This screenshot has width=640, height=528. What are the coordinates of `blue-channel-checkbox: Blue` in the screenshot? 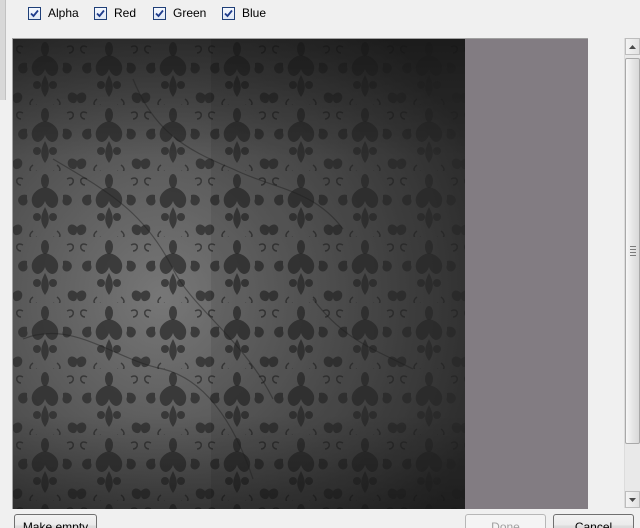 It's located at (244, 13).